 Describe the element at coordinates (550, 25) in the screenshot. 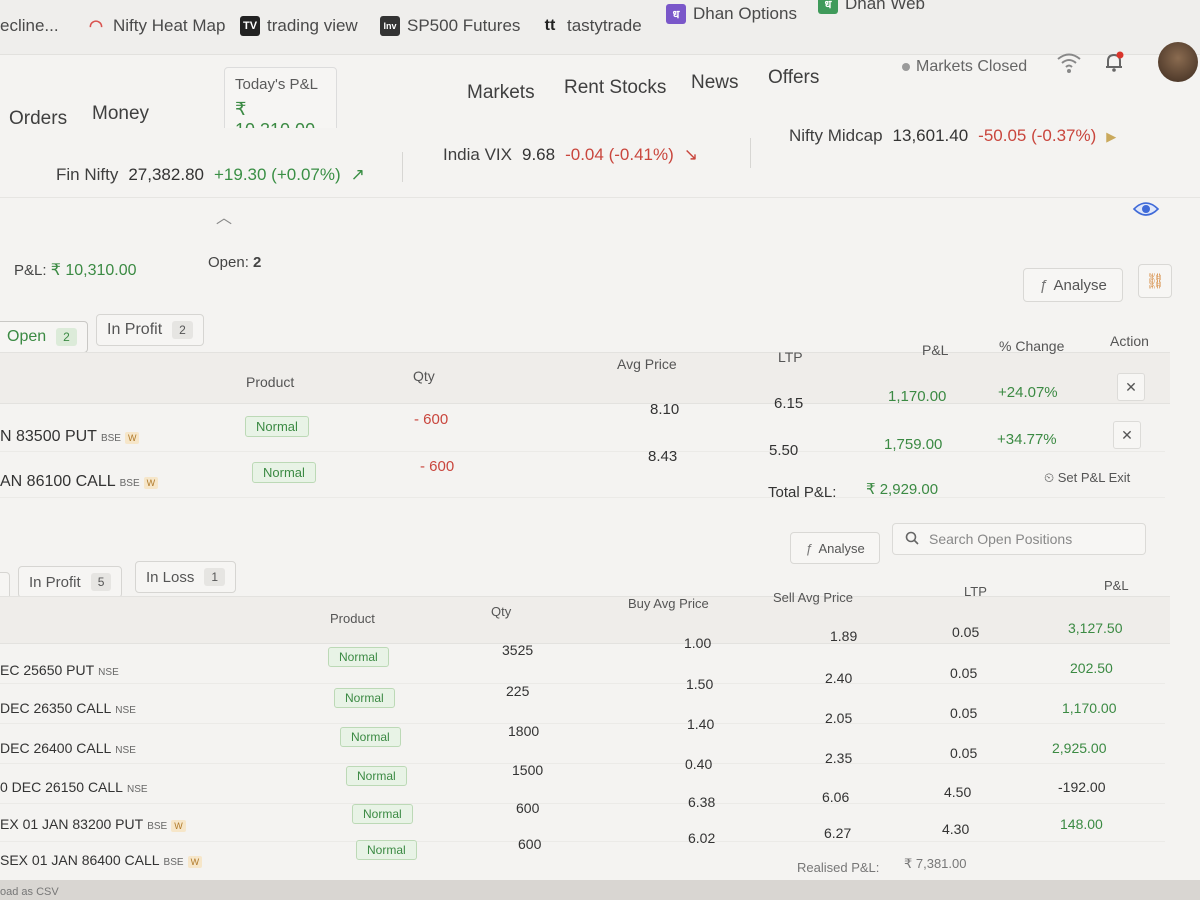

I see `tastytrade-icon: tt` at that location.